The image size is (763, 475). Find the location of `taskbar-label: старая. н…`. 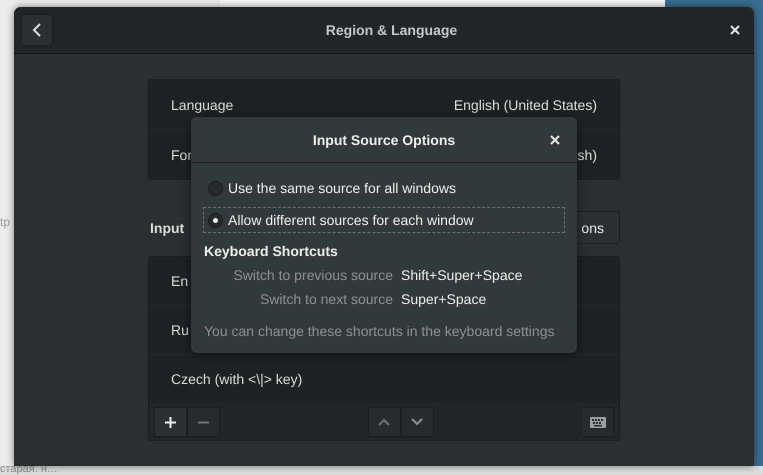

taskbar-label: старая. н… is located at coordinates (29, 469).